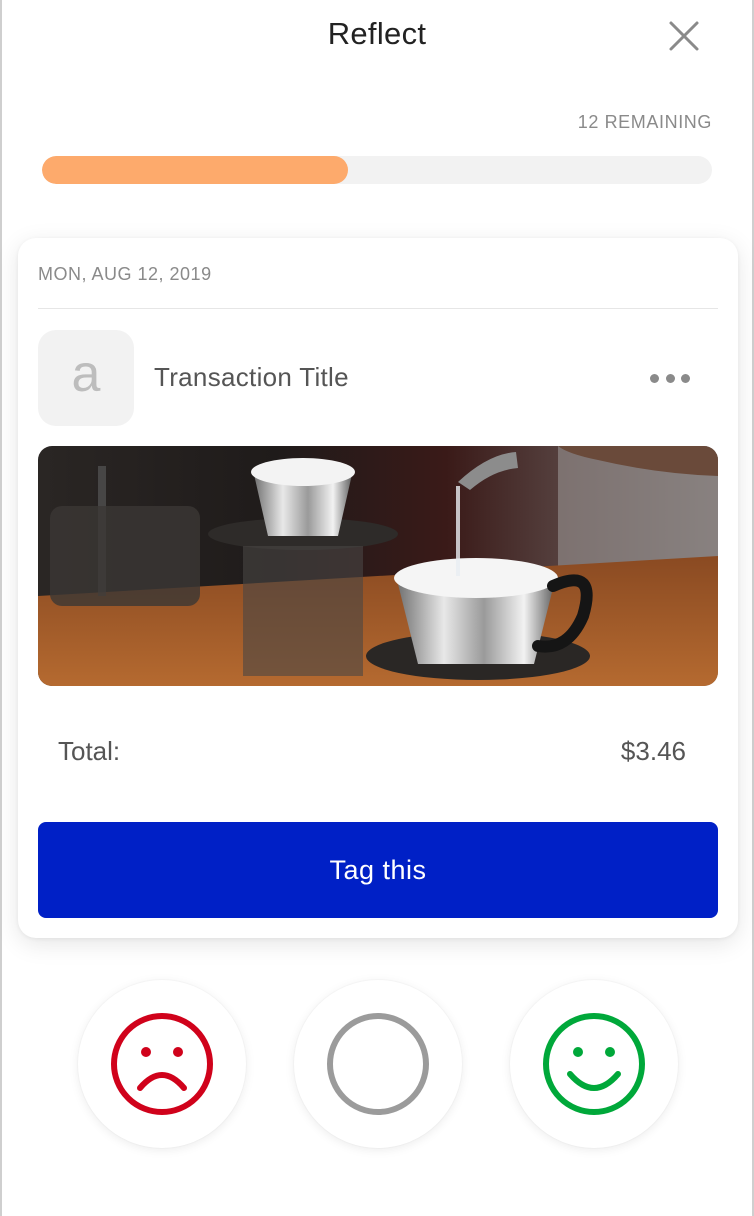 Image resolution: width=754 pixels, height=1216 pixels. What do you see at coordinates (653, 751) in the screenshot?
I see `total-value: $3.46` at bounding box center [653, 751].